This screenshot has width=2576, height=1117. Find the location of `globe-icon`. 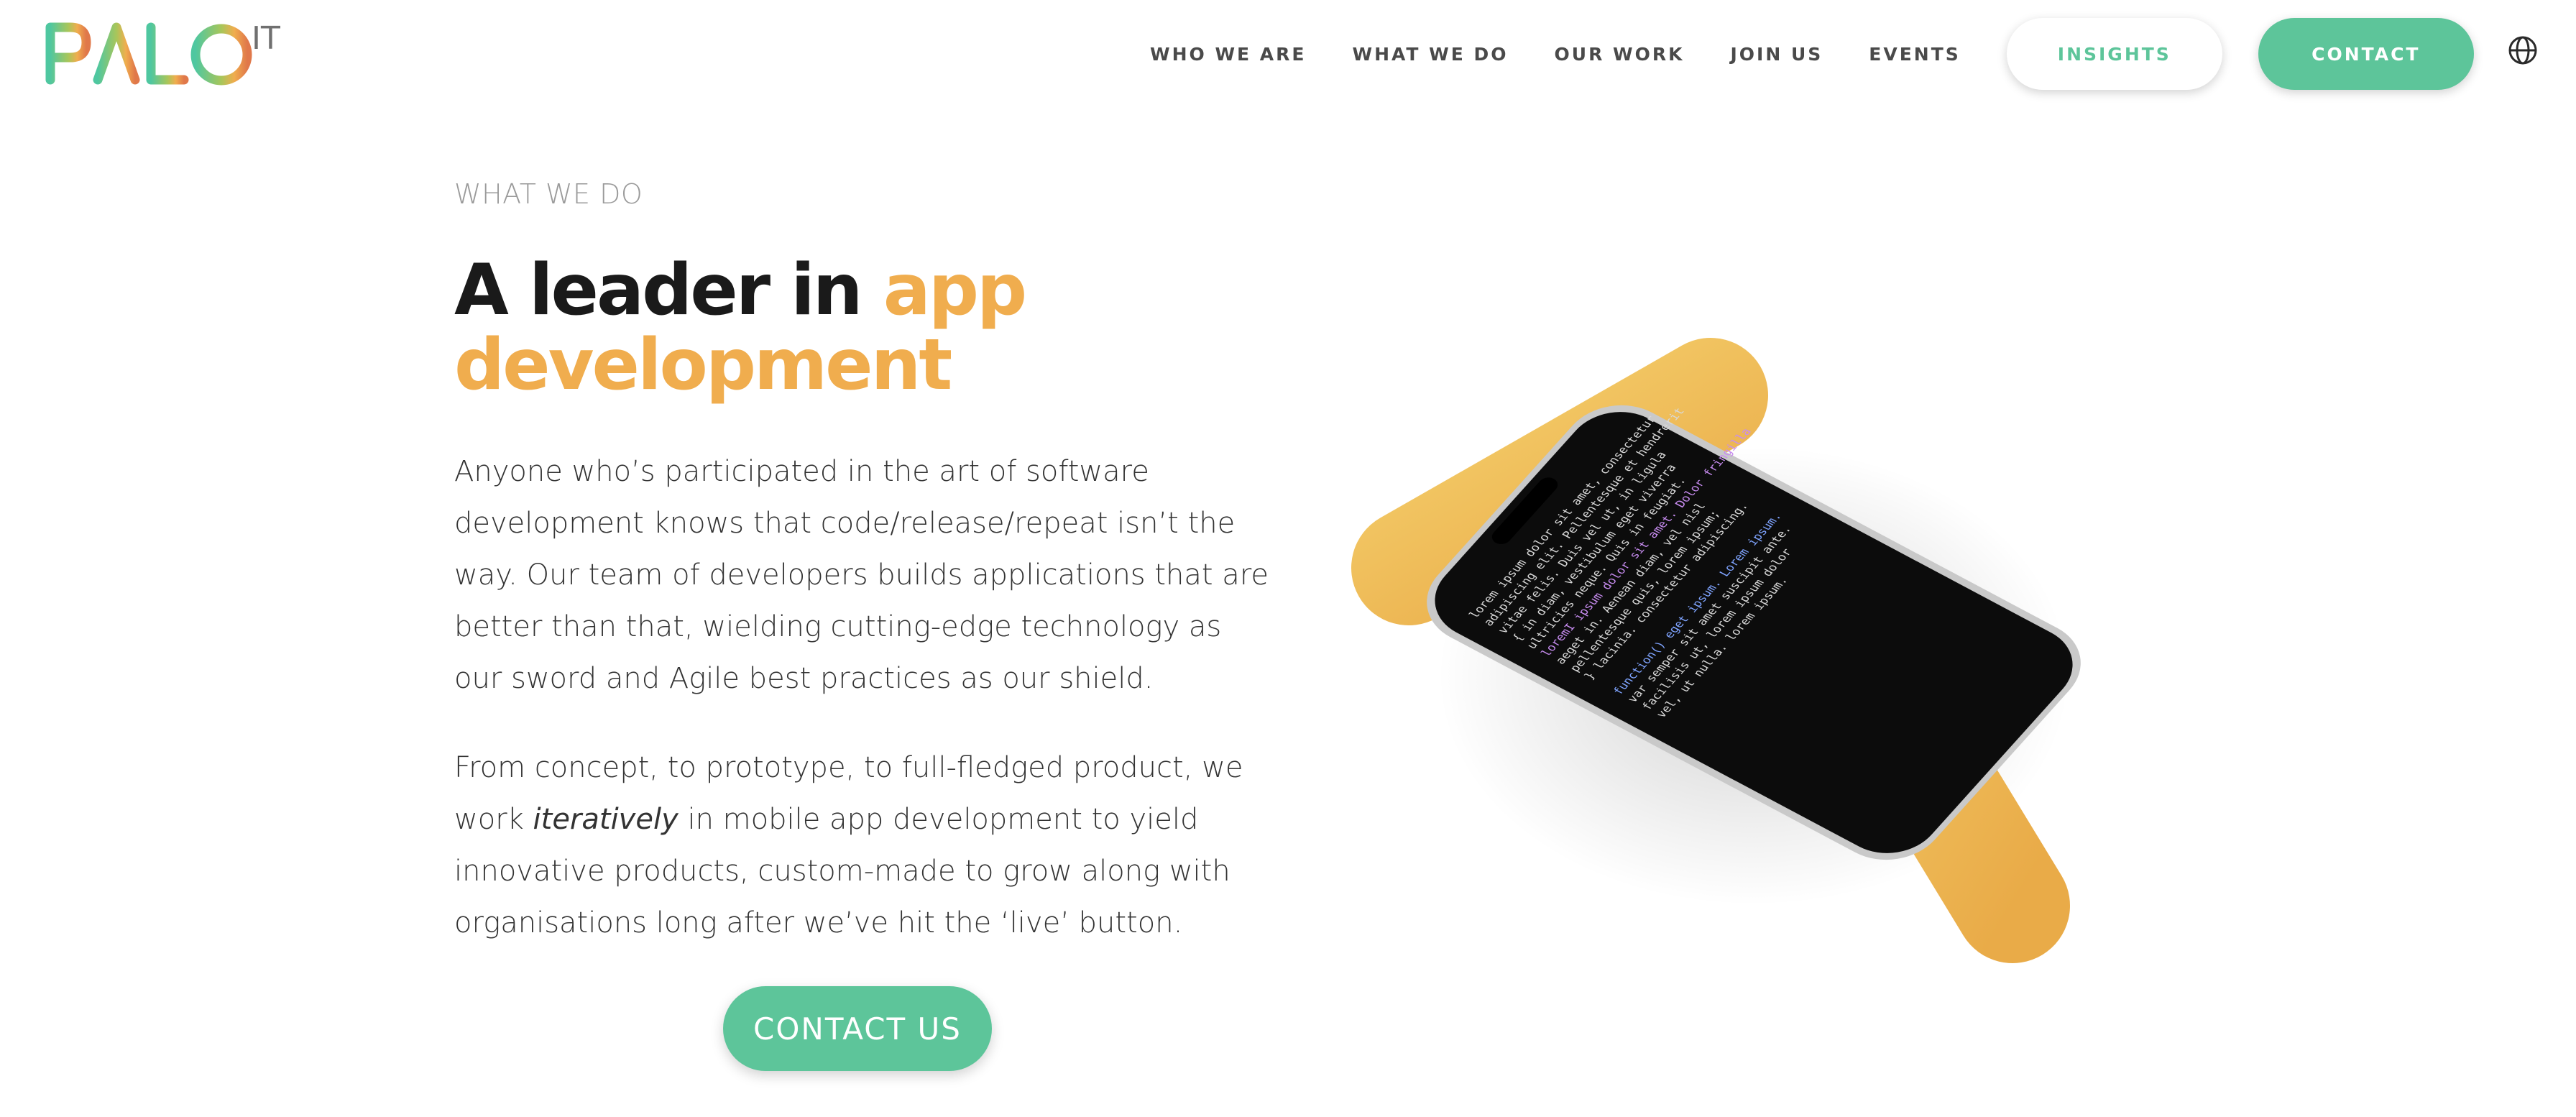

globe-icon is located at coordinates (2523, 50).